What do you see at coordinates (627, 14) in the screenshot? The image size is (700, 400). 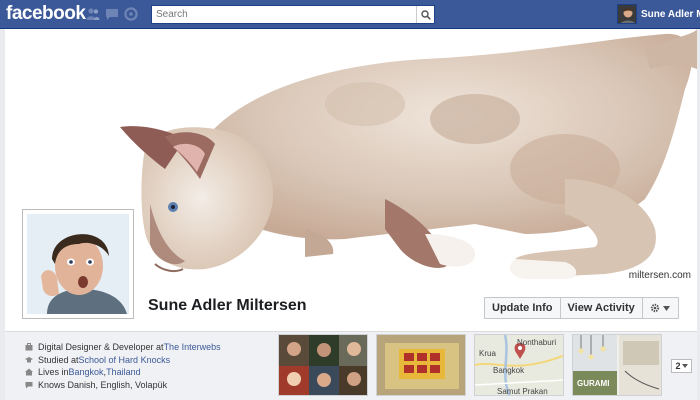 I see `avatar` at bounding box center [627, 14].